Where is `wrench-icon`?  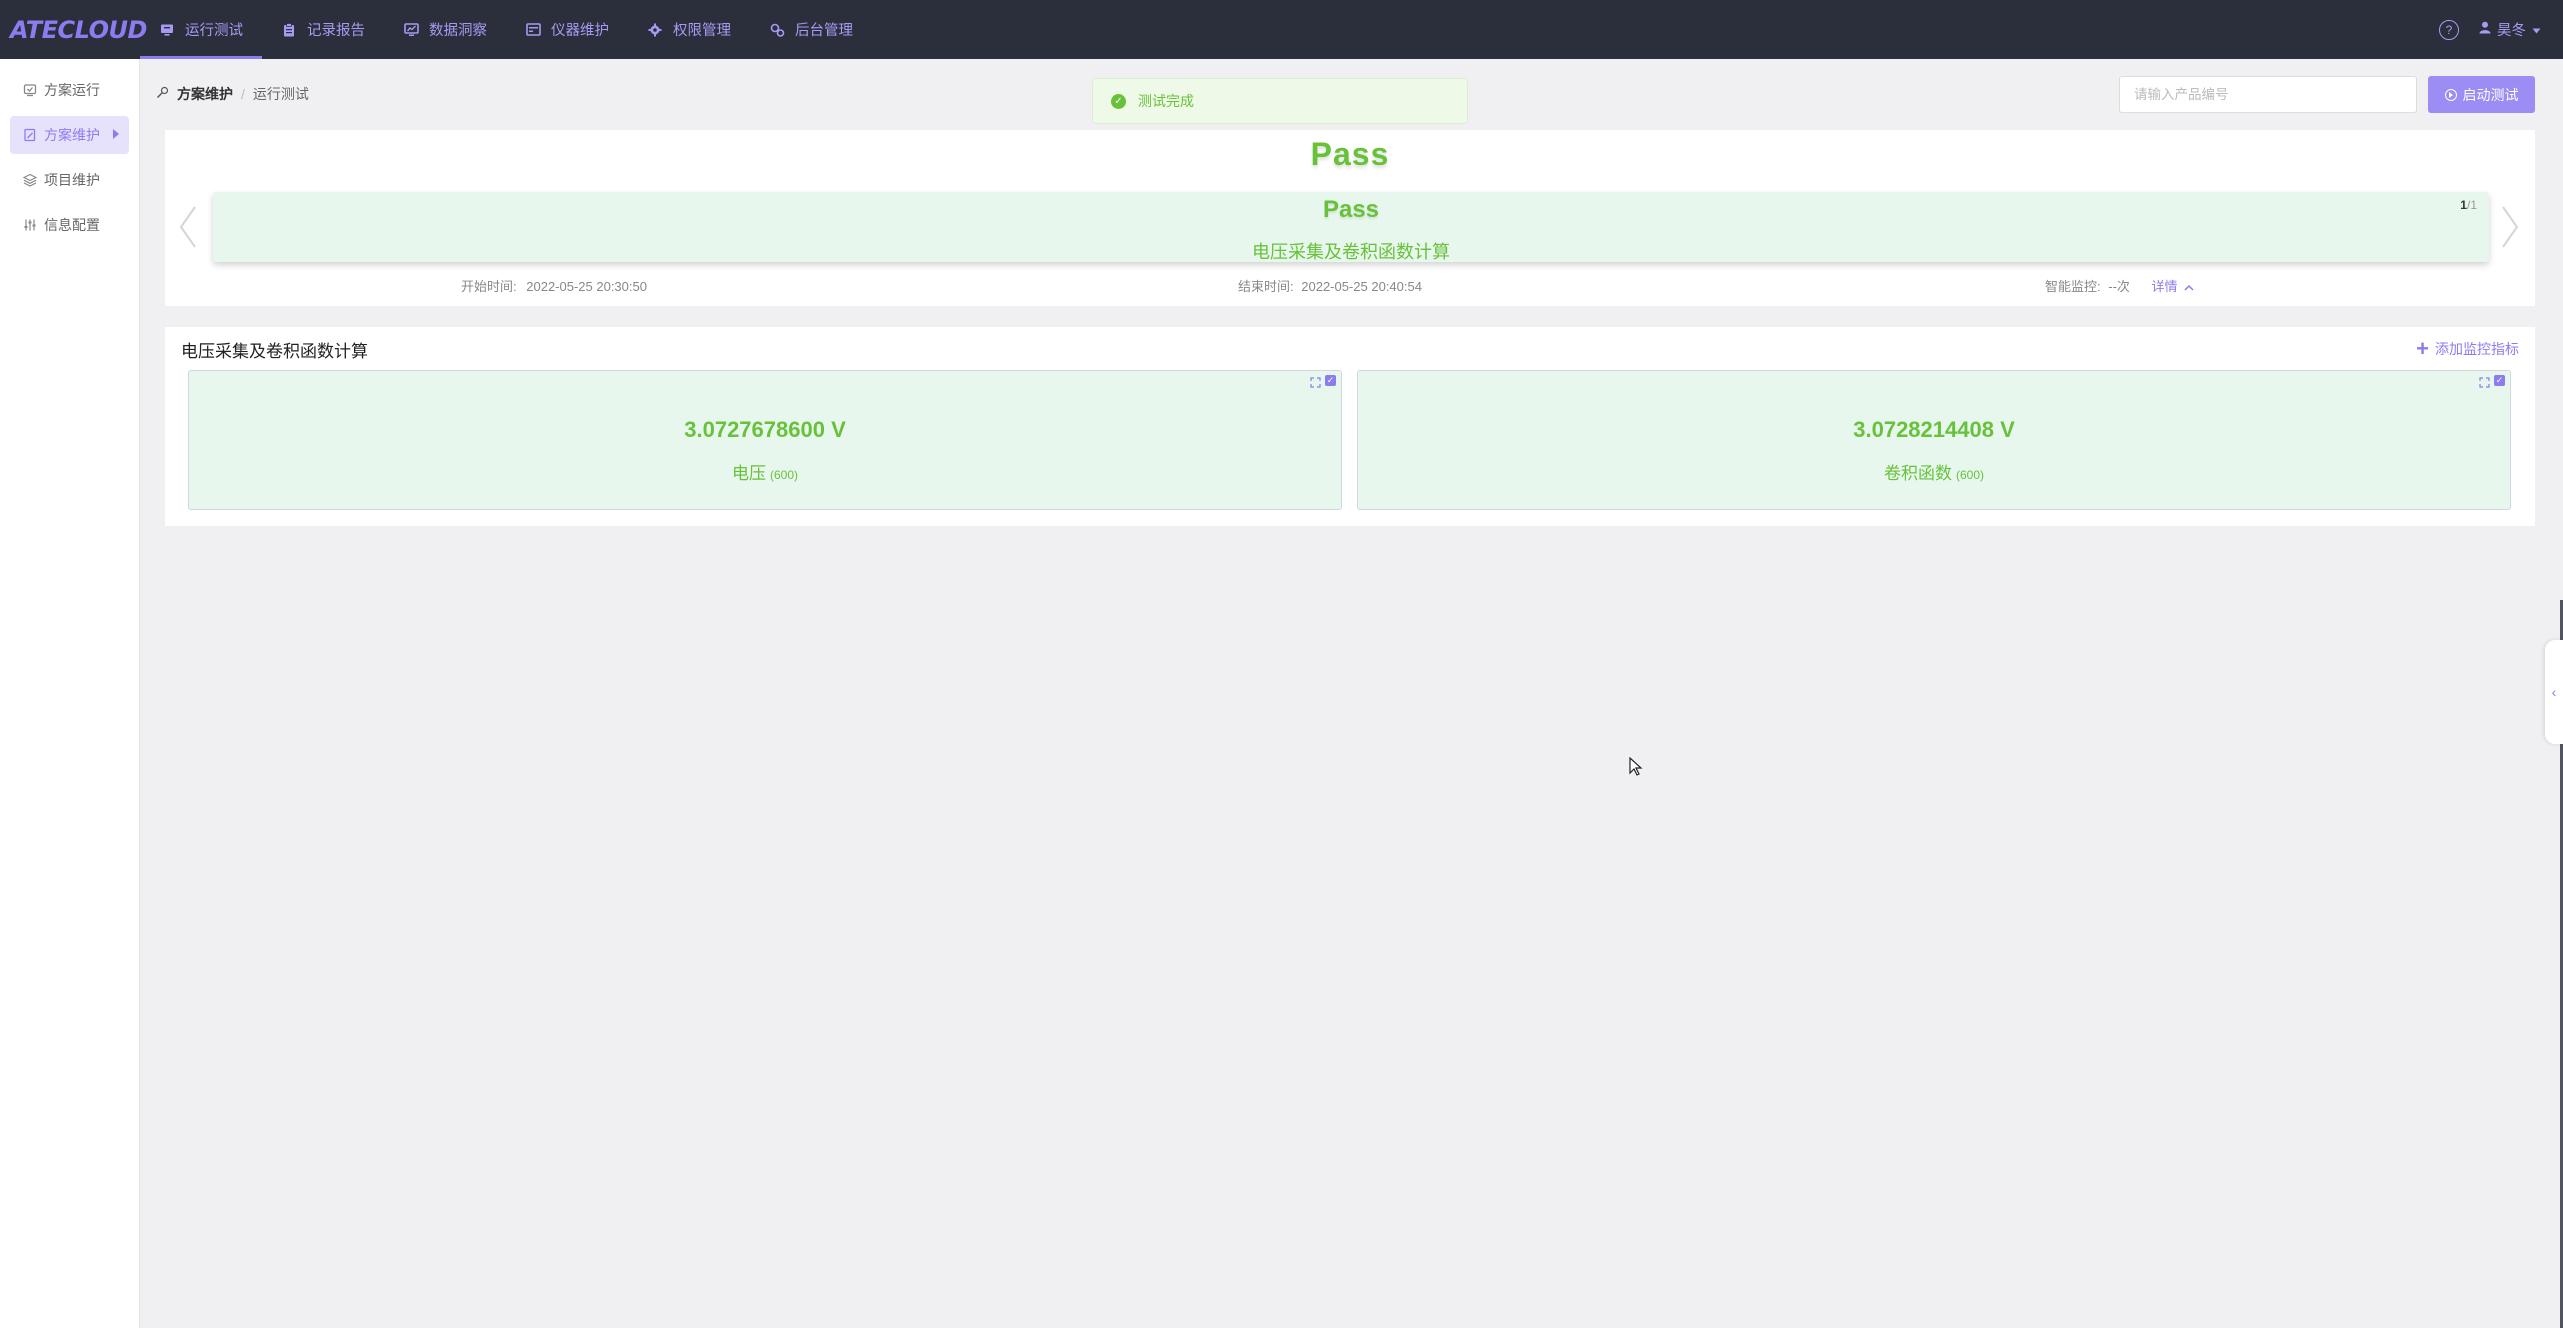 wrench-icon is located at coordinates (162, 94).